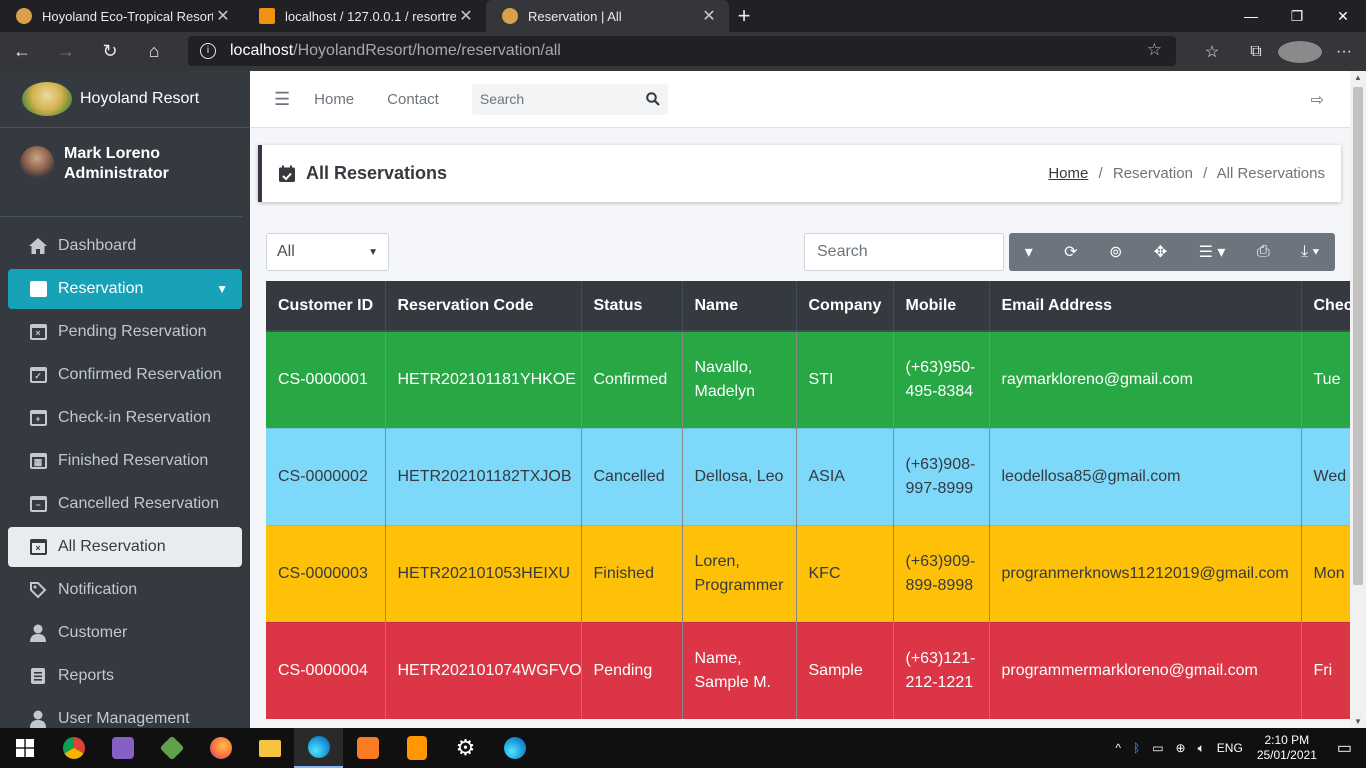  Describe the element at coordinates (1310, 252) in the screenshot. I see `export-download-icon: ⤓ ▾` at that location.